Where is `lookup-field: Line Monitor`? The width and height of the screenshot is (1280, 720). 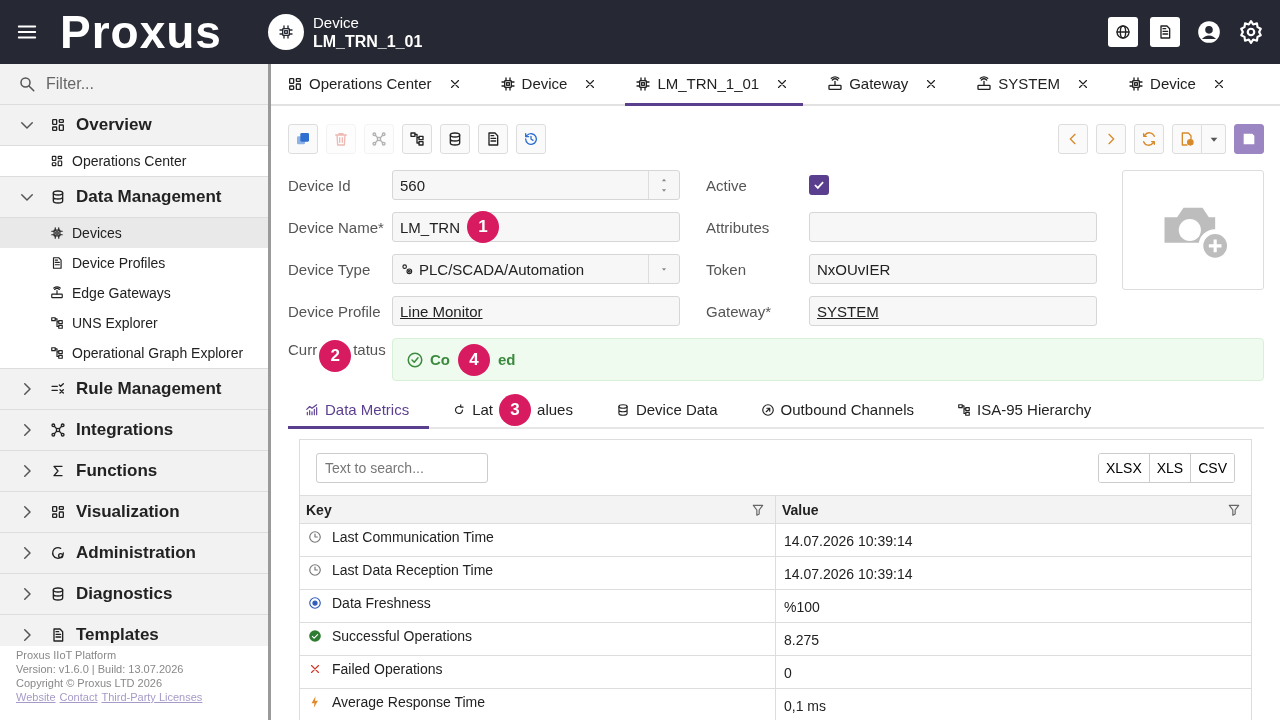
lookup-field: Line Monitor is located at coordinates (536, 311).